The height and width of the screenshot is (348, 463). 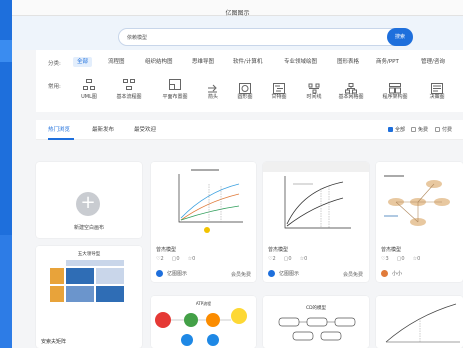 What do you see at coordinates (443, 129) in the screenshot?
I see `checkbox-paid: 付费` at bounding box center [443, 129].